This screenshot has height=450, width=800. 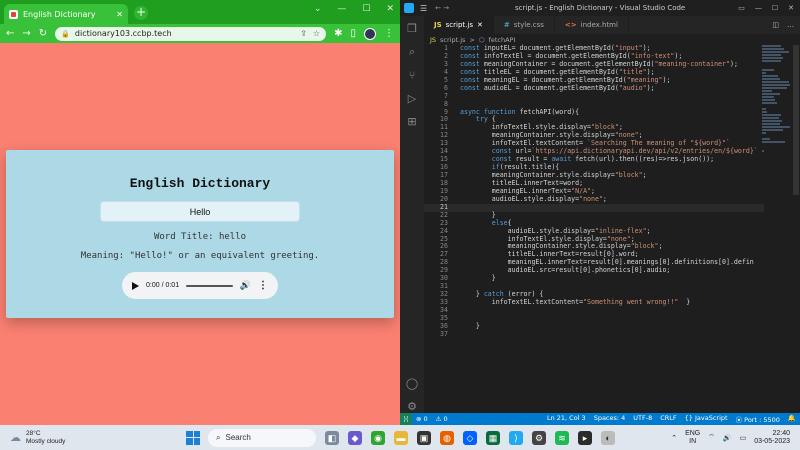 What do you see at coordinates (262, 437) in the screenshot?
I see `taskbar-search: ⌕ Search` at bounding box center [262, 437].